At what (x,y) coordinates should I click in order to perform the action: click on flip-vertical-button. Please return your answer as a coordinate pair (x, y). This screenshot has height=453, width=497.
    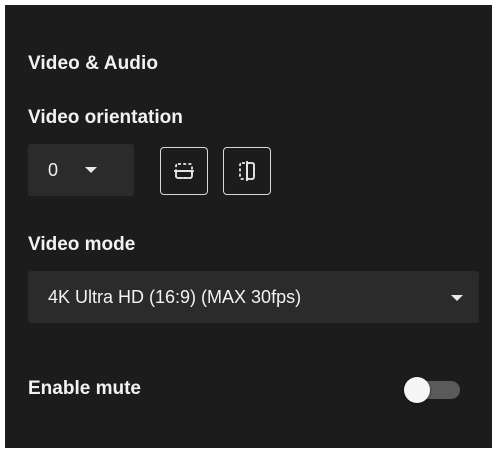
    Looking at the image, I should click on (247, 171).